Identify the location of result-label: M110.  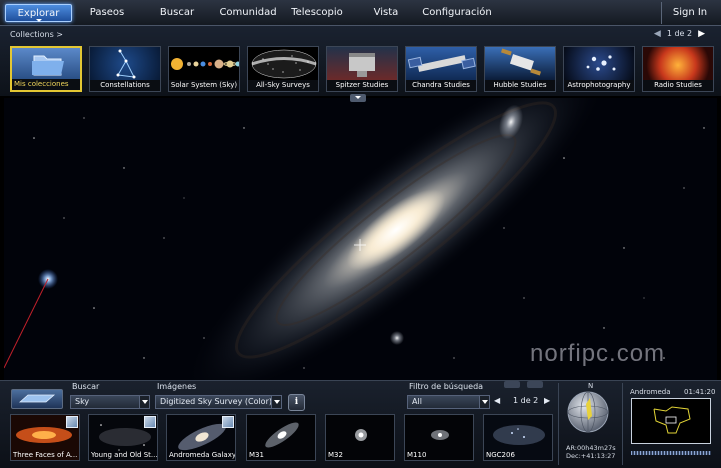
(417, 455).